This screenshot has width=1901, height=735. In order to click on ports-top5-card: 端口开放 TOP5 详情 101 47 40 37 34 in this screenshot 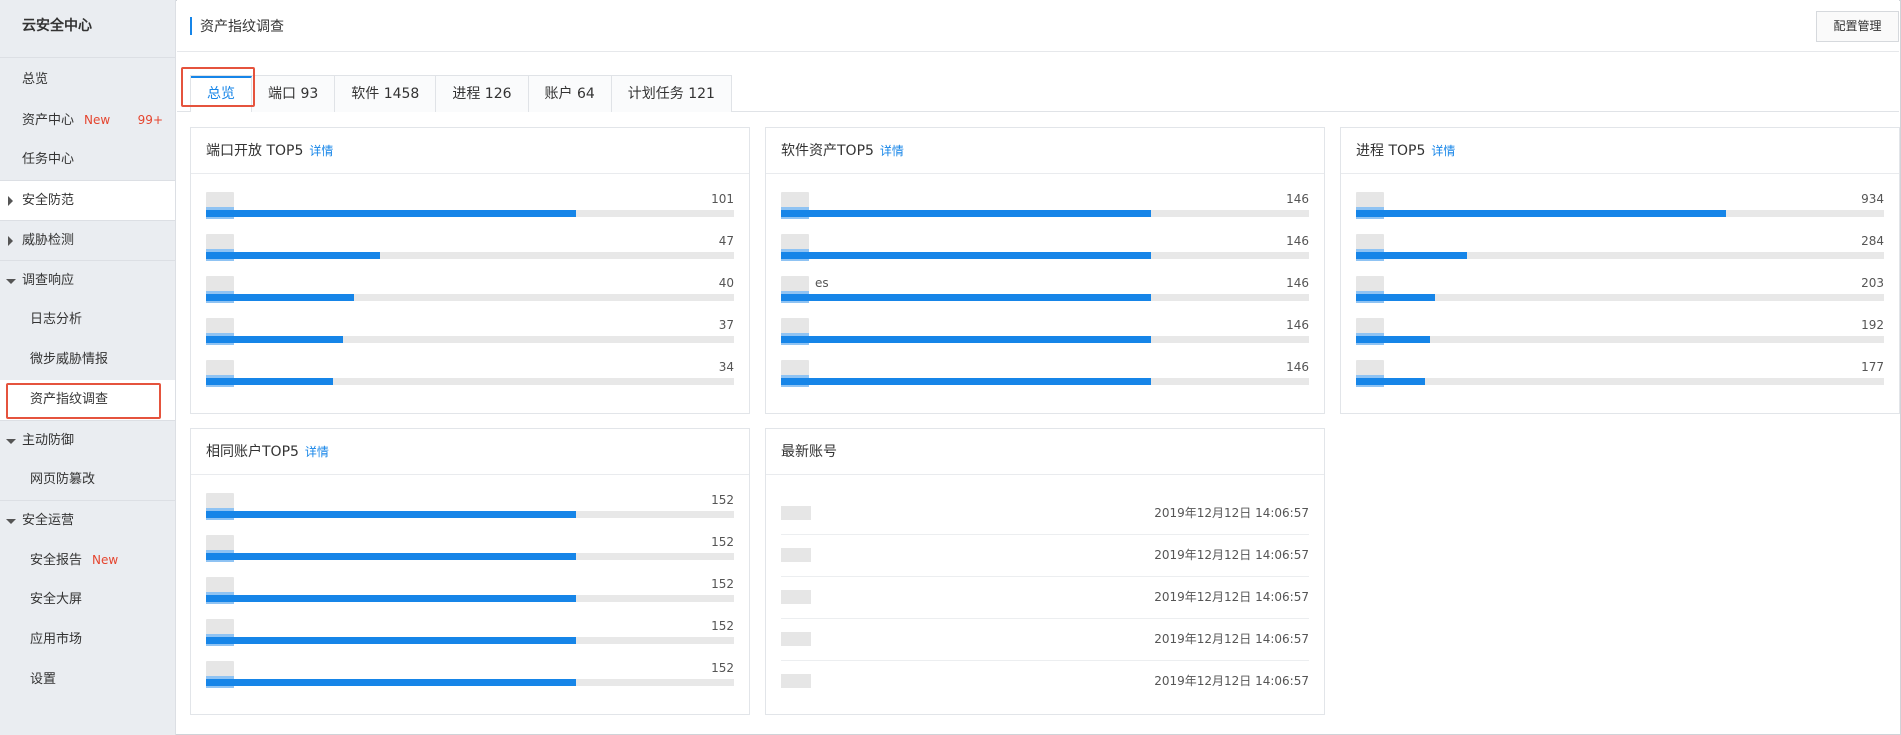, I will do `click(470, 270)`.